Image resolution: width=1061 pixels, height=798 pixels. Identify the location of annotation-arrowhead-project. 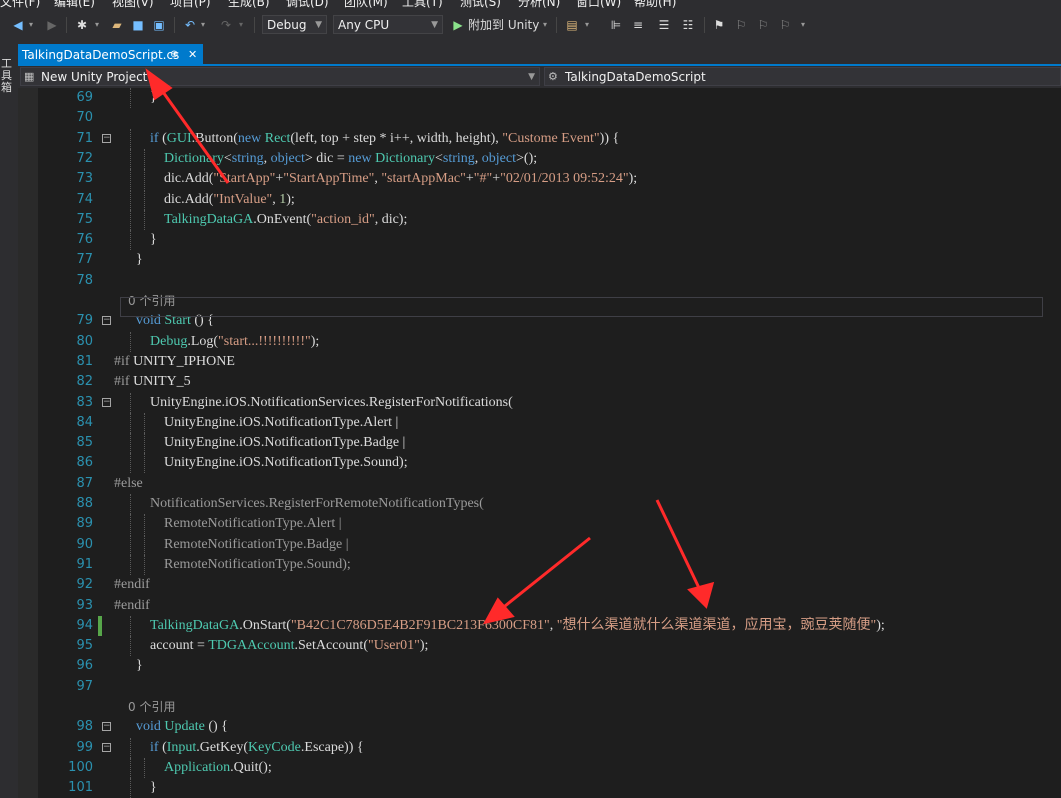
(159, 84).